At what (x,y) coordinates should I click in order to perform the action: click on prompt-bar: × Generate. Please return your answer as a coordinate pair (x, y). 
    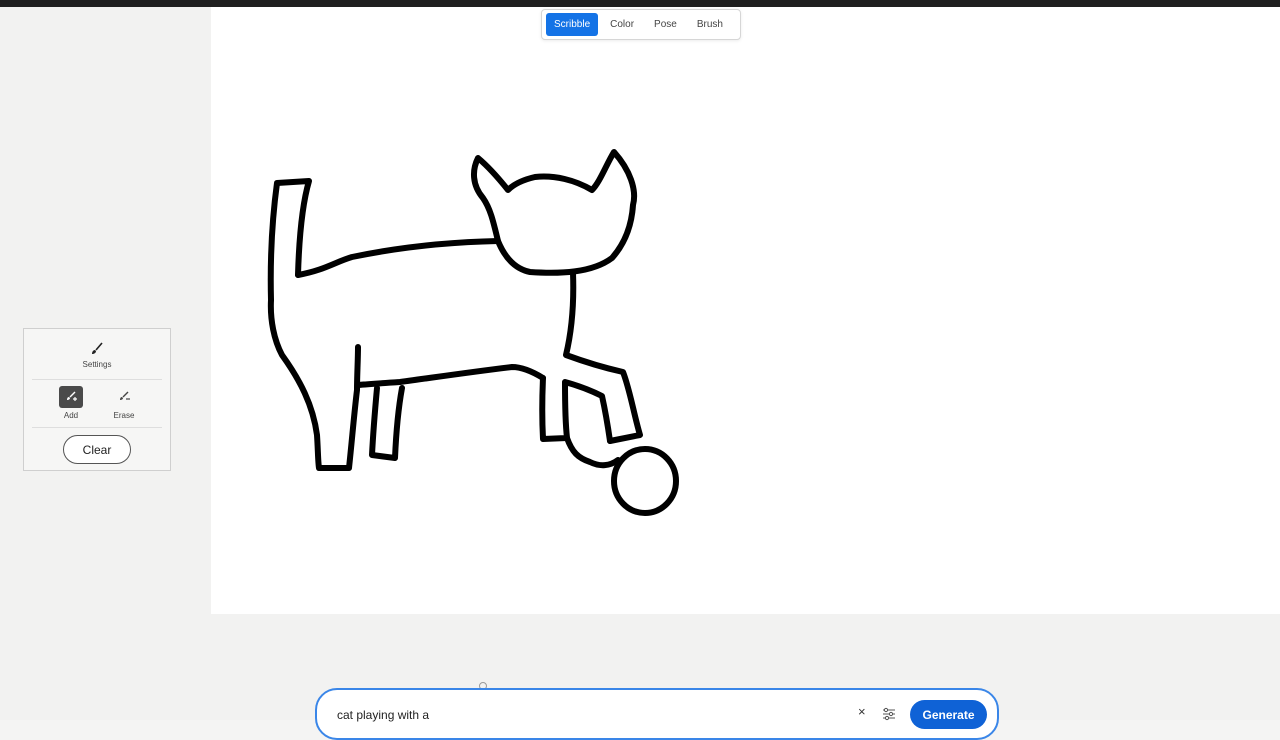
    Looking at the image, I should click on (657, 714).